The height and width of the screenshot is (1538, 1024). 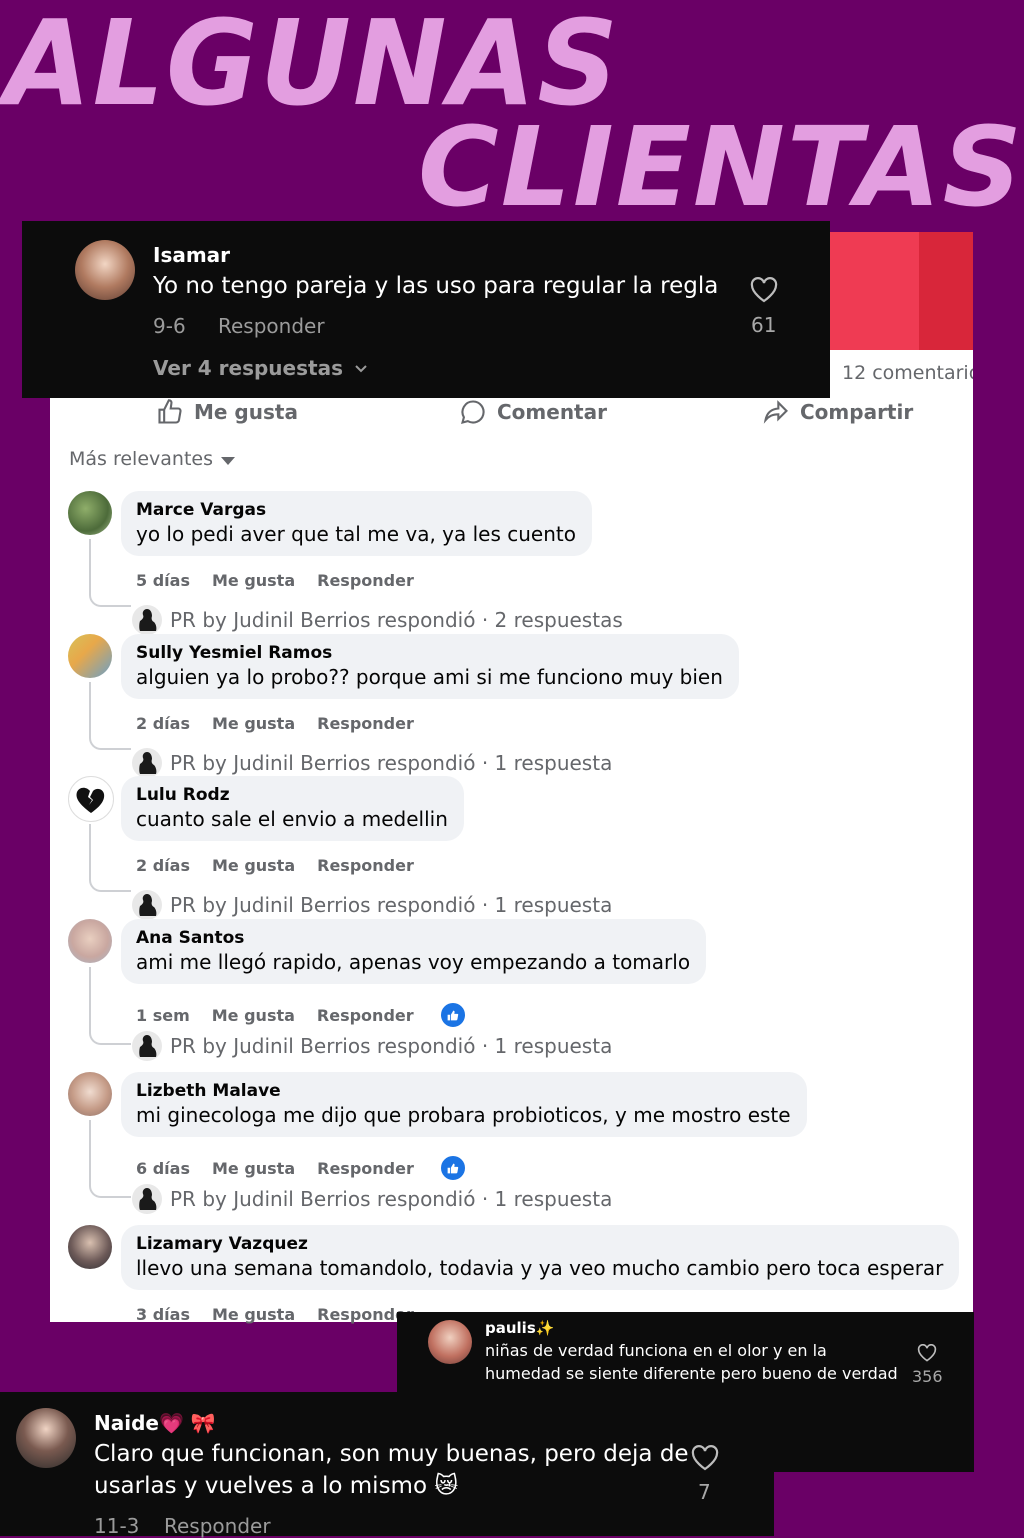 What do you see at coordinates (163, 1314) in the screenshot?
I see `comment-time: 3 días` at bounding box center [163, 1314].